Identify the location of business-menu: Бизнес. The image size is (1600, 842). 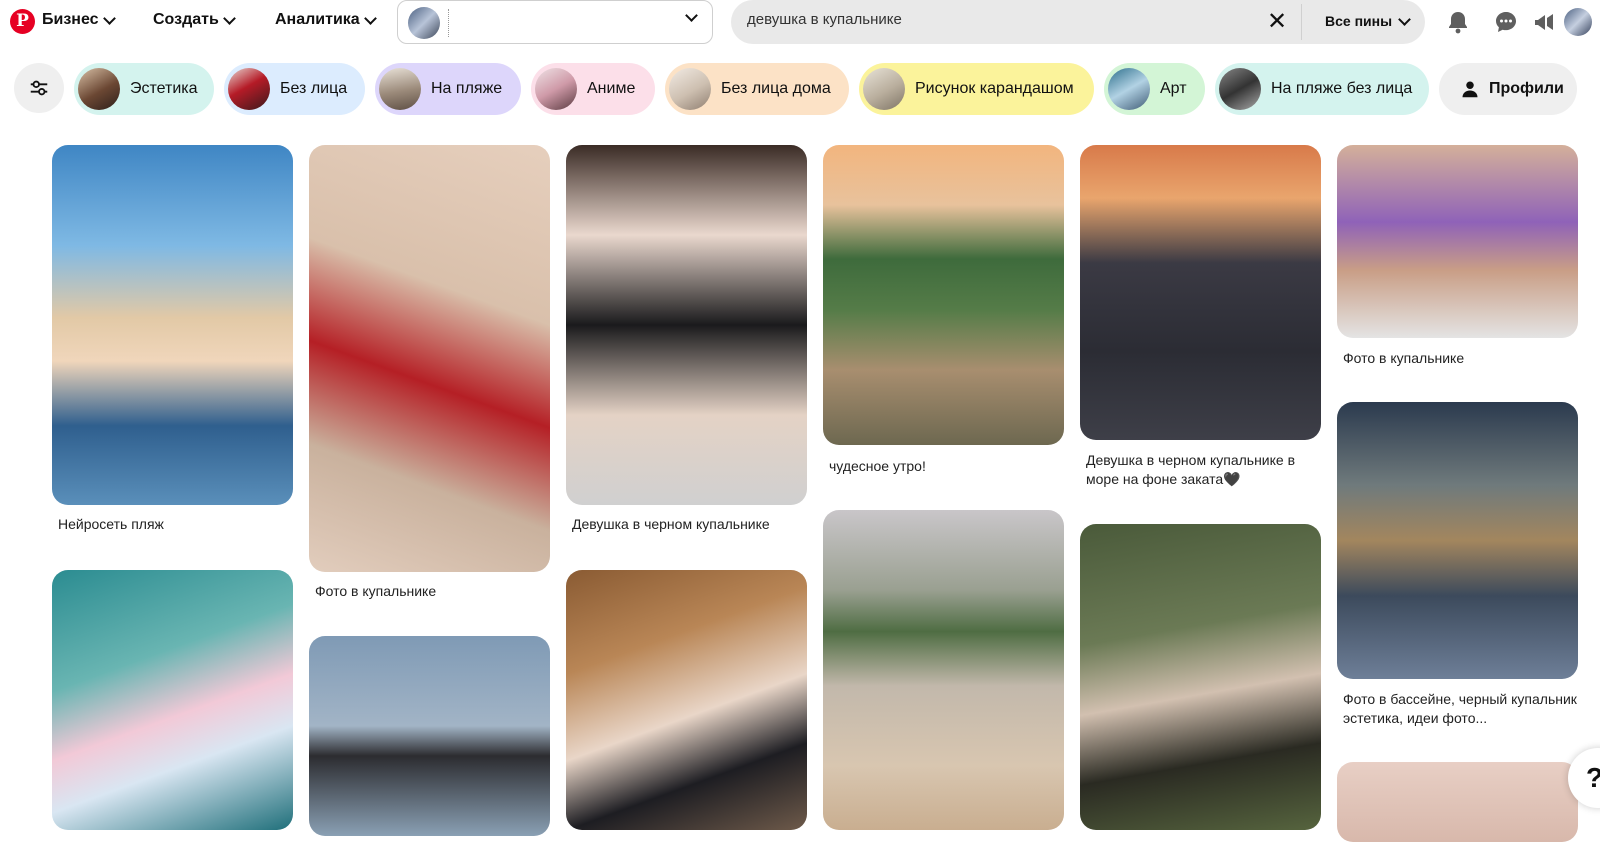
(79, 20).